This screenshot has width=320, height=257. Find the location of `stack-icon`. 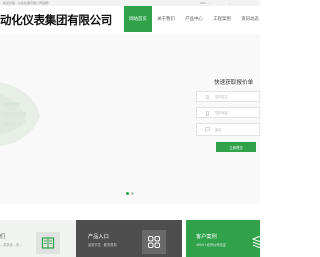

stack-icon is located at coordinates (256, 241).